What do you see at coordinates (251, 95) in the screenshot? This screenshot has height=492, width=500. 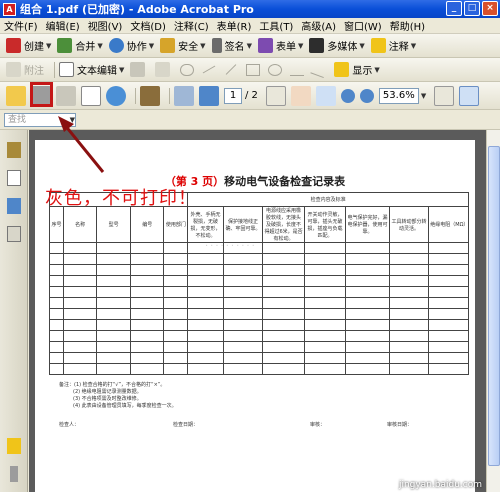 I see `page-total: / 2` at bounding box center [251, 95].